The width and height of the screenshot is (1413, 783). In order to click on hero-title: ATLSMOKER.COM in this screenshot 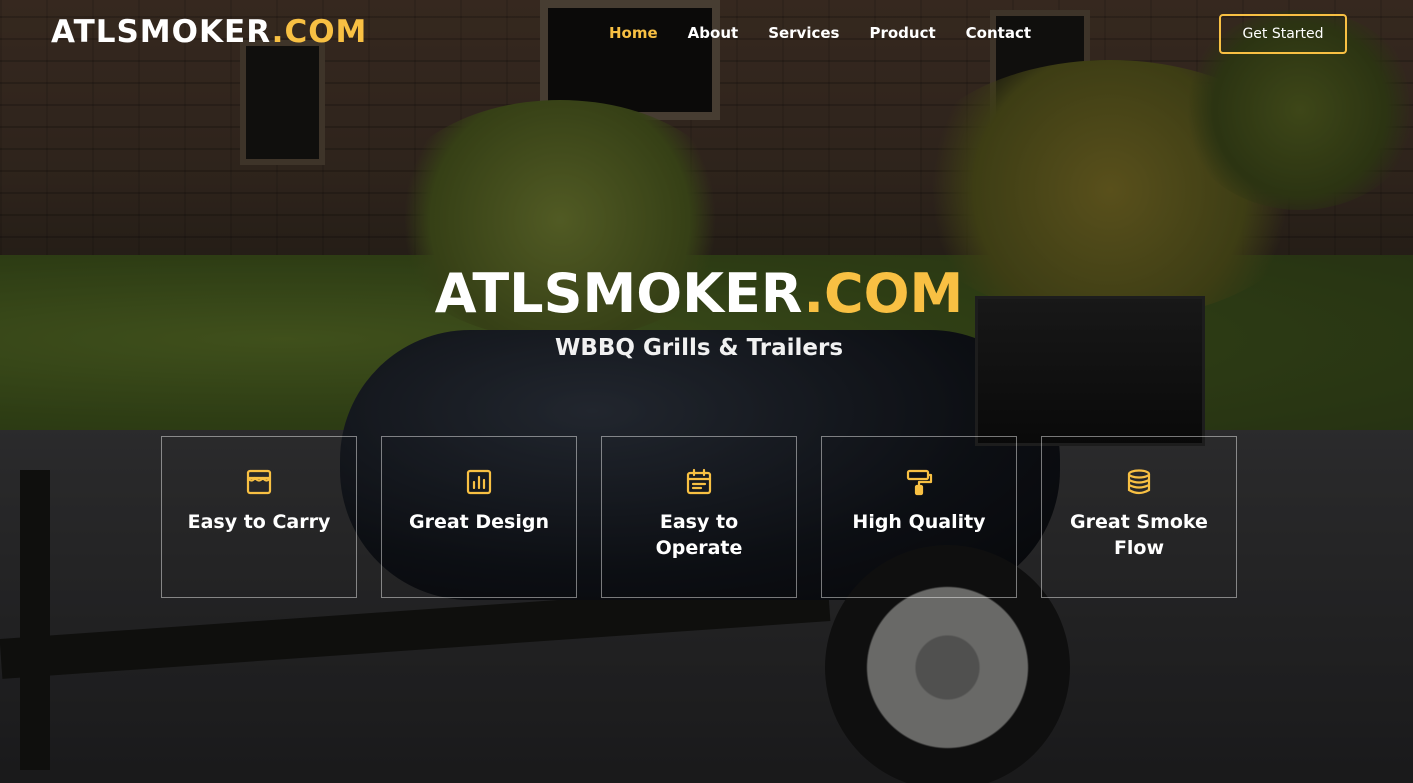, I will do `click(699, 293)`.